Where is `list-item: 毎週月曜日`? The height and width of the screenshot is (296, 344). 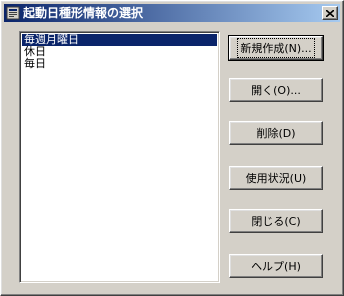 list-item: 毎週月曜日 is located at coordinates (119, 40).